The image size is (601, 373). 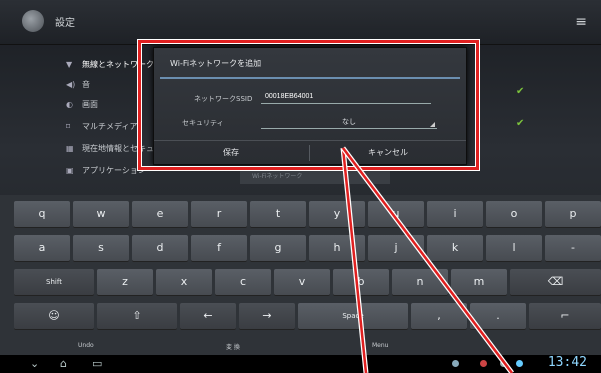 I want to click on key-k: k, so click(x=455, y=248).